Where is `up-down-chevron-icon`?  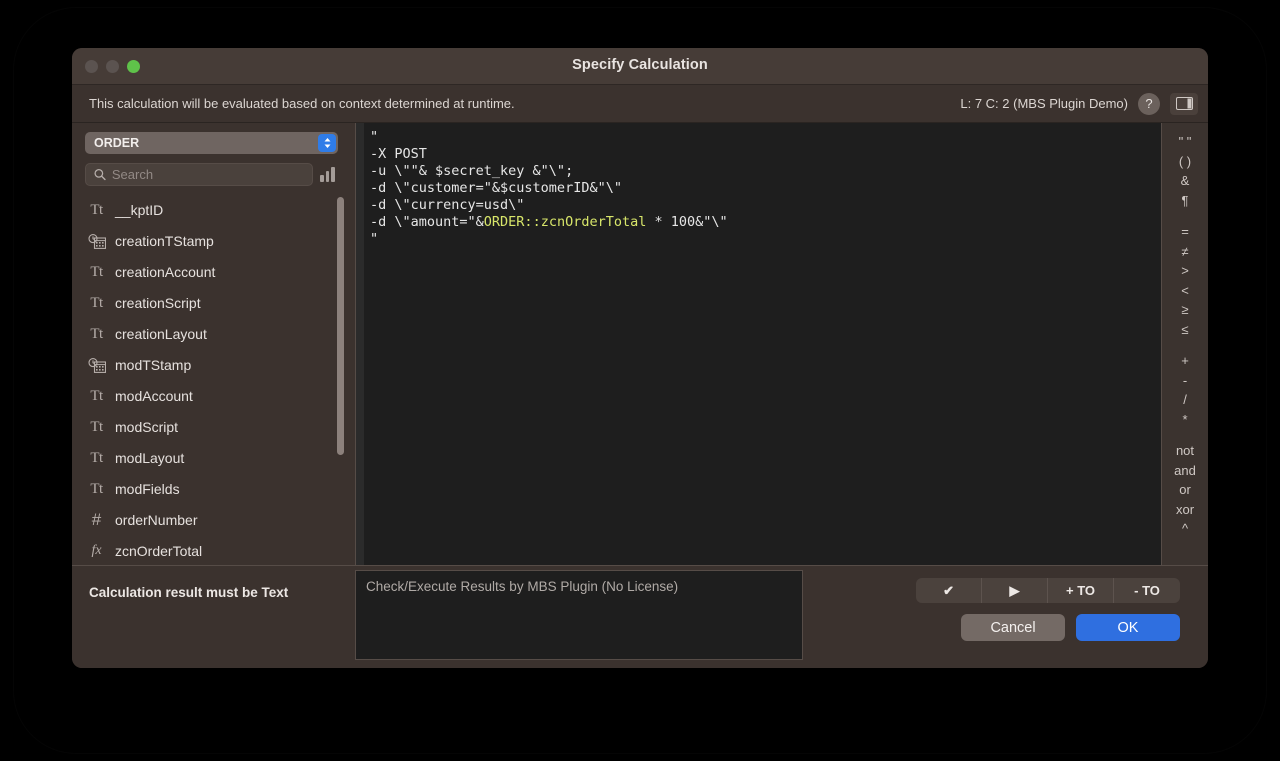 up-down-chevron-icon is located at coordinates (327, 143).